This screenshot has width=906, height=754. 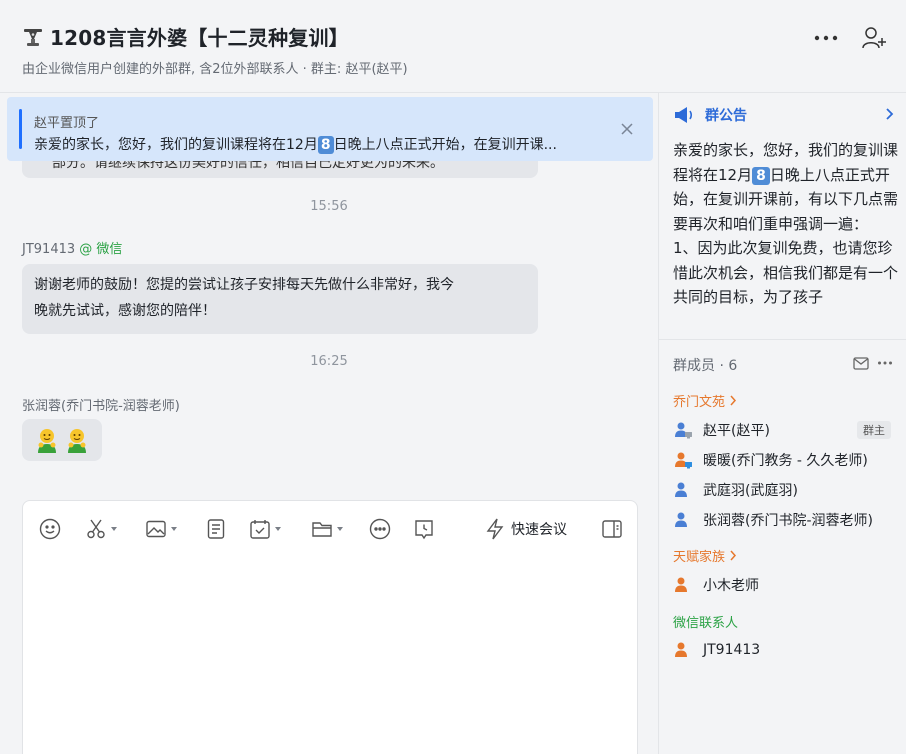 I want to click on image-button, so click(x=161, y=529).